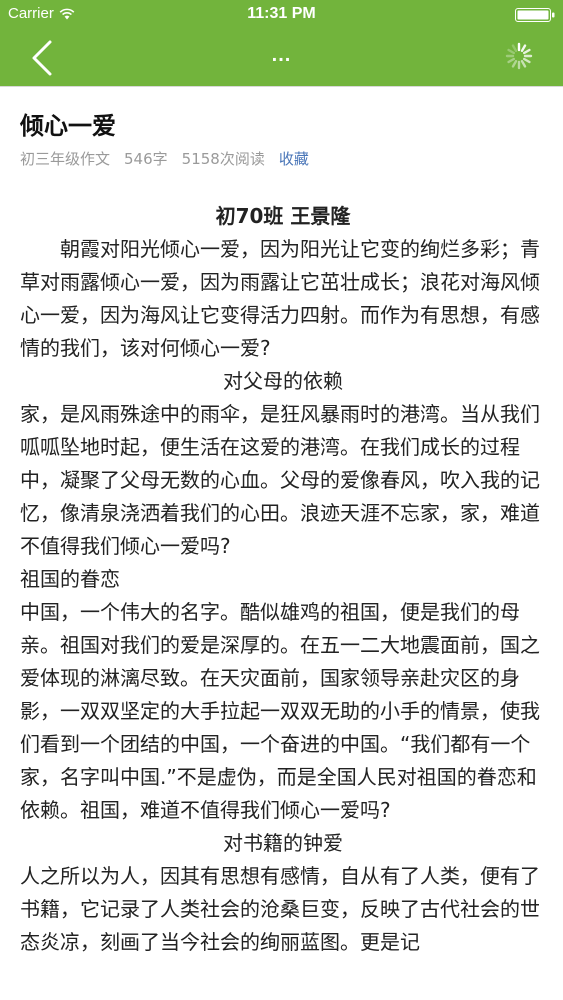 The image size is (563, 1000). I want to click on status-time: 11:31 PM, so click(281, 13).